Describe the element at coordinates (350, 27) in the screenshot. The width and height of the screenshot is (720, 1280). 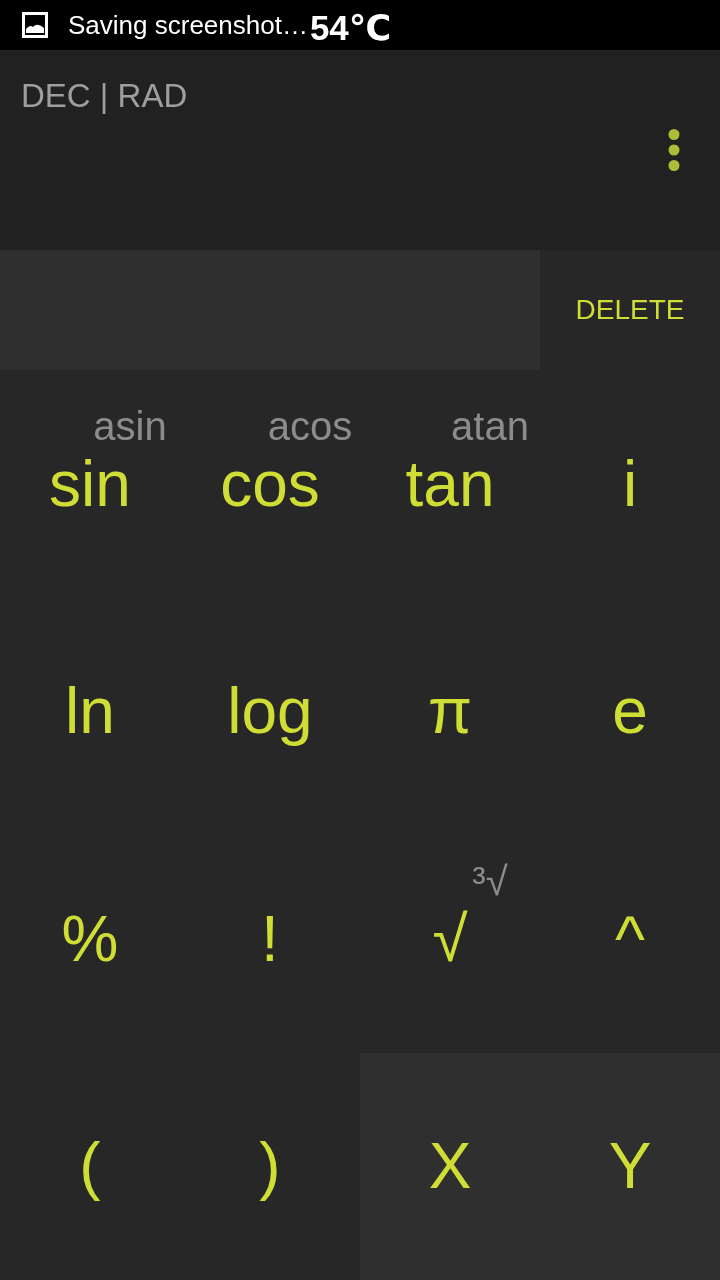
I see `temperature-text: 54℃` at that location.